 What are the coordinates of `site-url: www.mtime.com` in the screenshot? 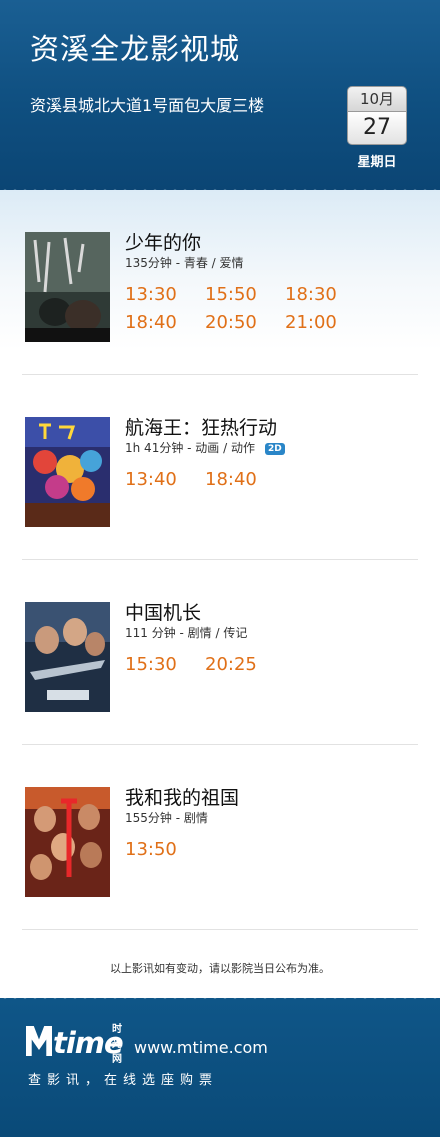 It's located at (201, 1047).